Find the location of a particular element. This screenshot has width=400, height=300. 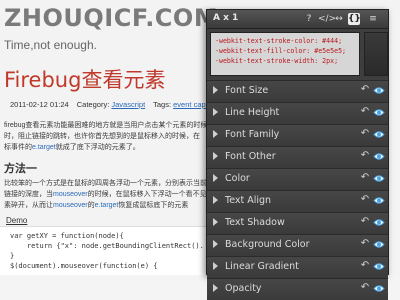

resize-icon: ↔ is located at coordinates (339, 19).